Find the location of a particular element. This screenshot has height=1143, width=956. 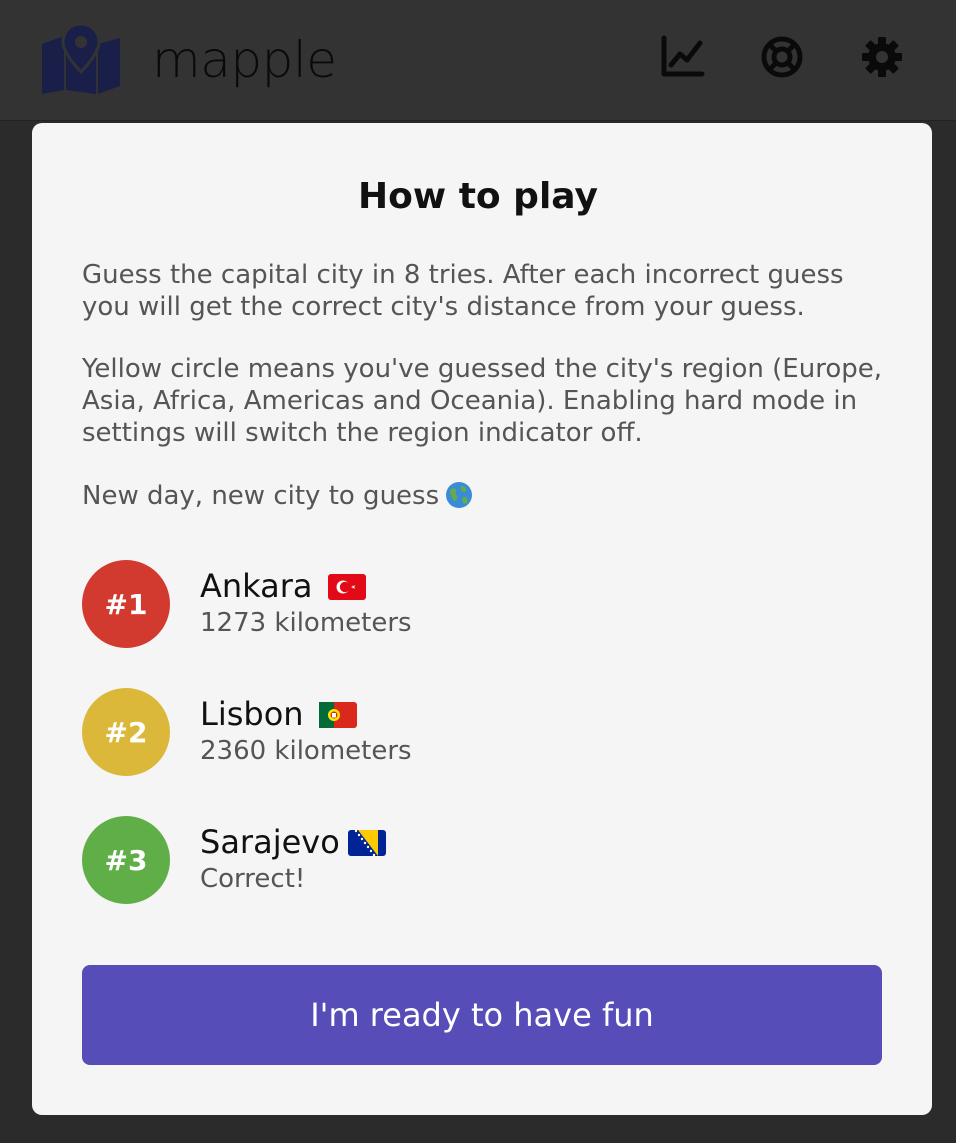

example-guess: #2 Lisbon 2360 kilometers is located at coordinates (432, 733).